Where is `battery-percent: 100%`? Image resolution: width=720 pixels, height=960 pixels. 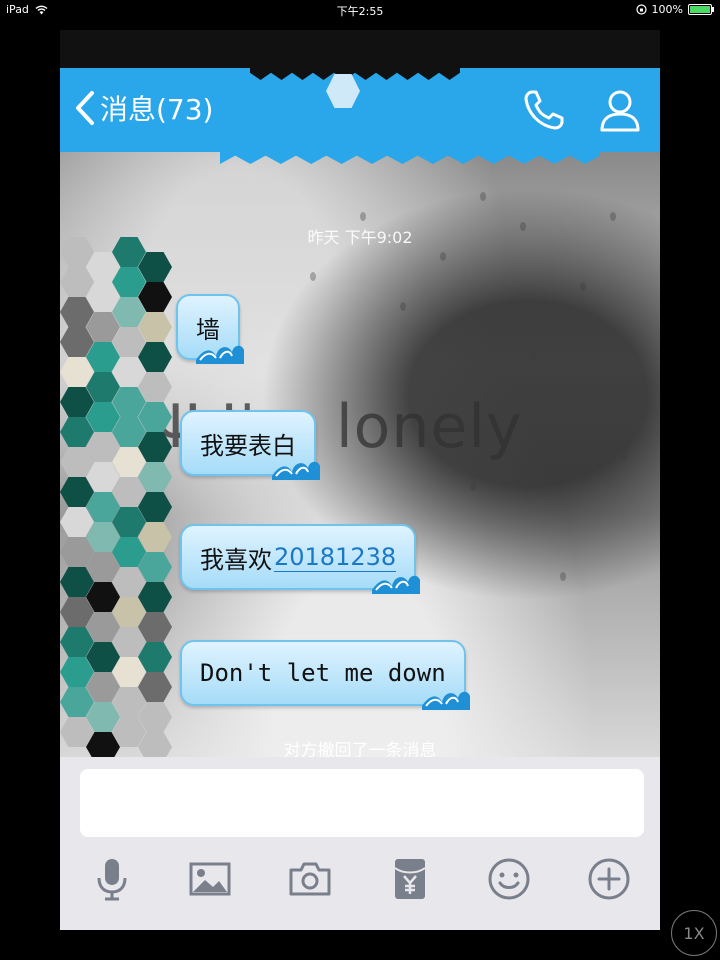
battery-percent: 100% is located at coordinates (667, 9).